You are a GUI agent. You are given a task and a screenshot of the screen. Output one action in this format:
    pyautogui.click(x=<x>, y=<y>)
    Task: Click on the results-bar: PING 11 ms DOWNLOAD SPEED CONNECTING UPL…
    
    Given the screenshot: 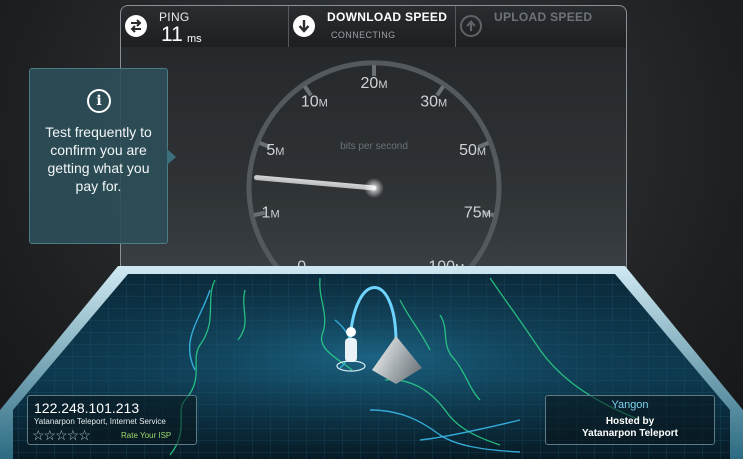 What is the action you would take?
    pyautogui.click(x=373, y=26)
    